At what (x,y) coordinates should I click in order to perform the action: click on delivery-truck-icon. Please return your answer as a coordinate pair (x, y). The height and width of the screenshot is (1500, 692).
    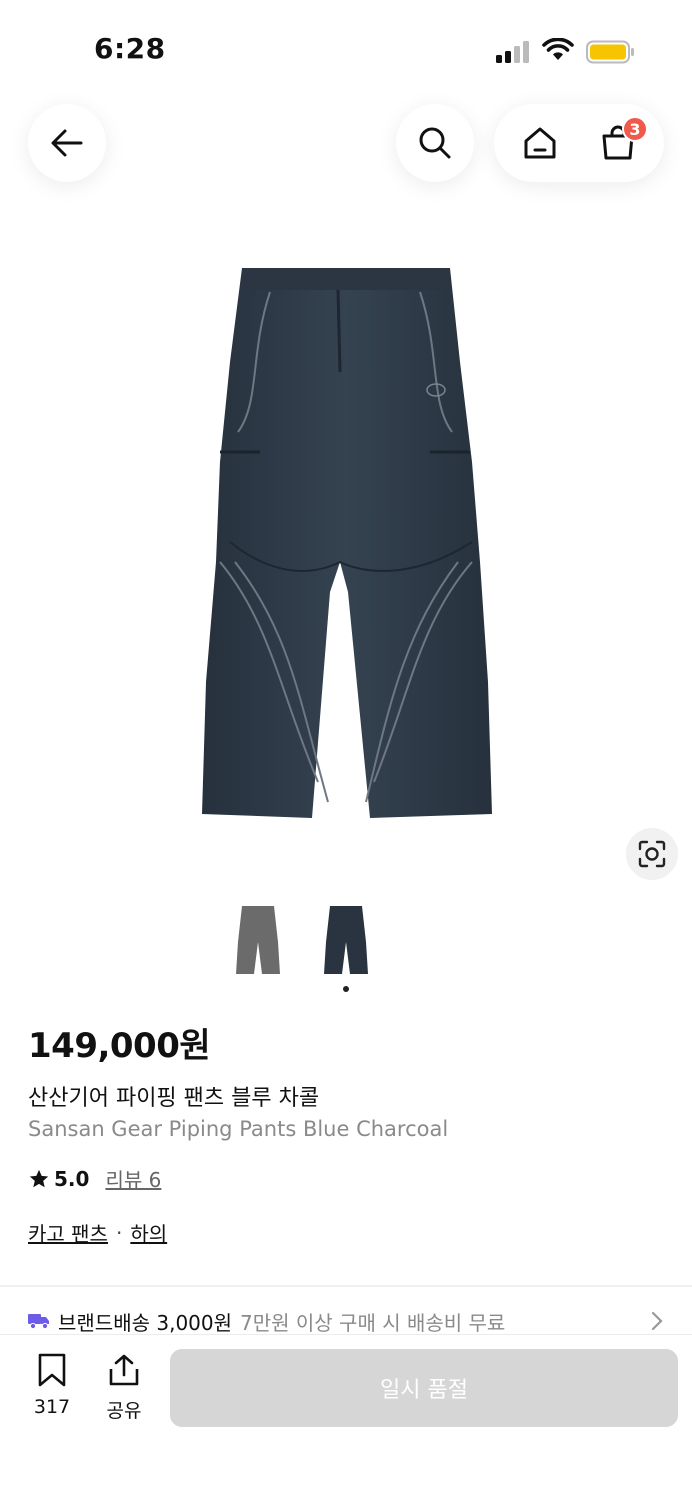
    Looking at the image, I should click on (38, 1322).